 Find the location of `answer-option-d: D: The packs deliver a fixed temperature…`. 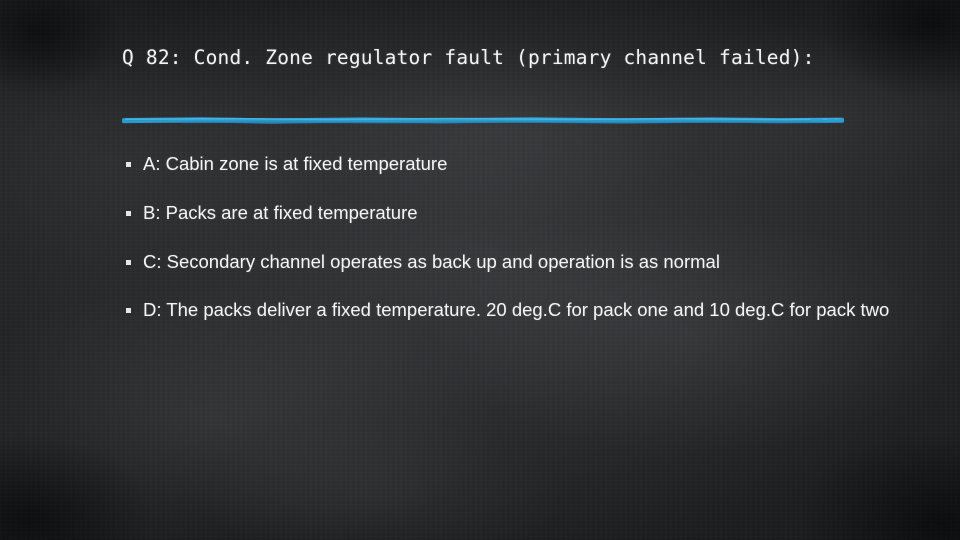

answer-option-d: D: The packs deliver a fixed temperature… is located at coordinates (516, 310).